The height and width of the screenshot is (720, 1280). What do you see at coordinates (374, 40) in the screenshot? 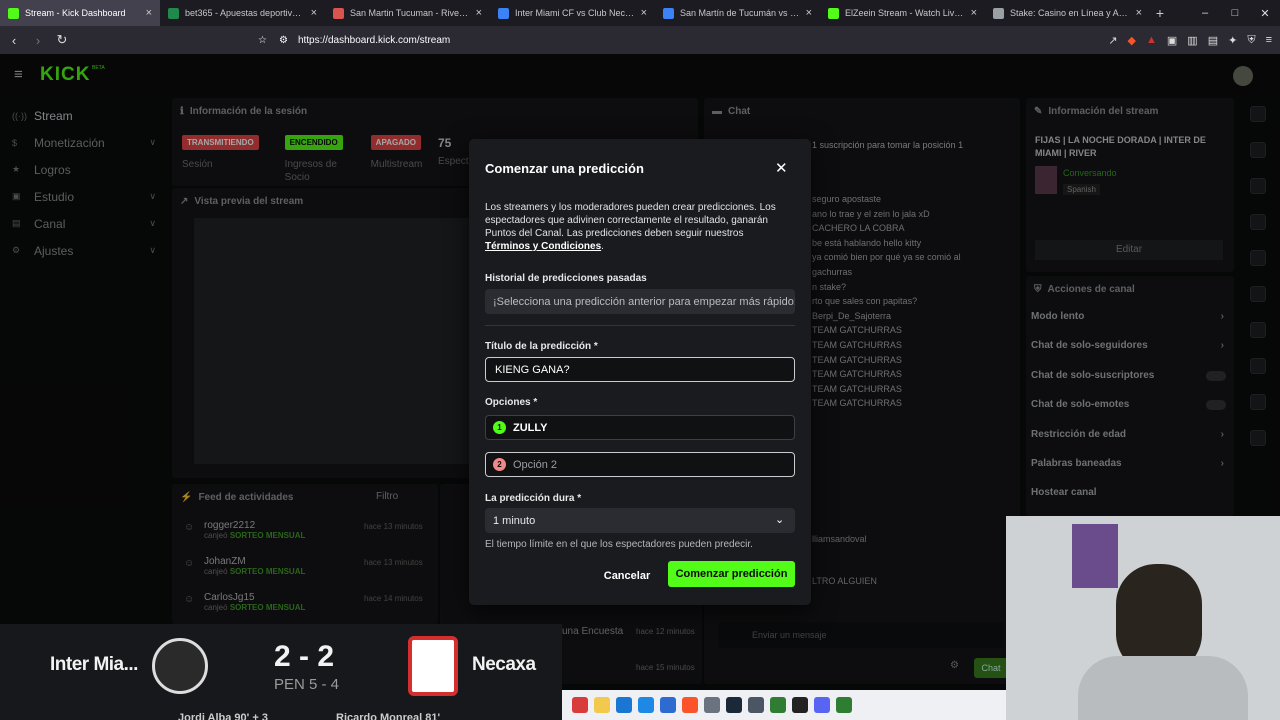
I see `url-text: https://dashboard.kick.com/stream` at bounding box center [374, 40].